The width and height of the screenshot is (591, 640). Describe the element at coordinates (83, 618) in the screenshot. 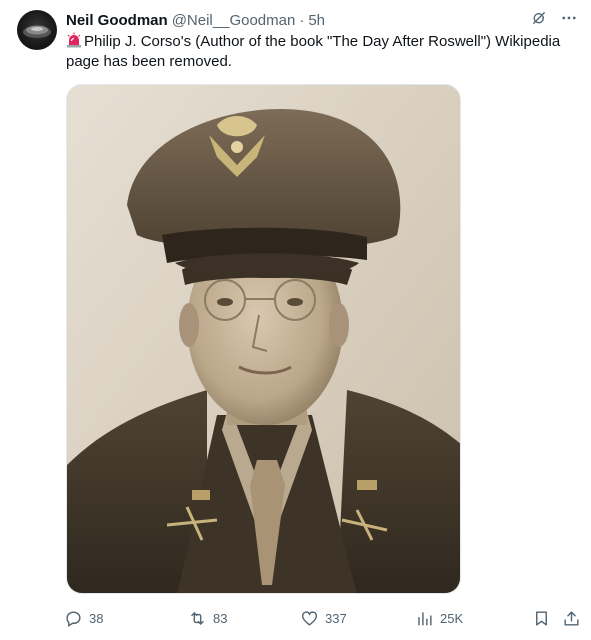

I see `reply-button: 38` at that location.